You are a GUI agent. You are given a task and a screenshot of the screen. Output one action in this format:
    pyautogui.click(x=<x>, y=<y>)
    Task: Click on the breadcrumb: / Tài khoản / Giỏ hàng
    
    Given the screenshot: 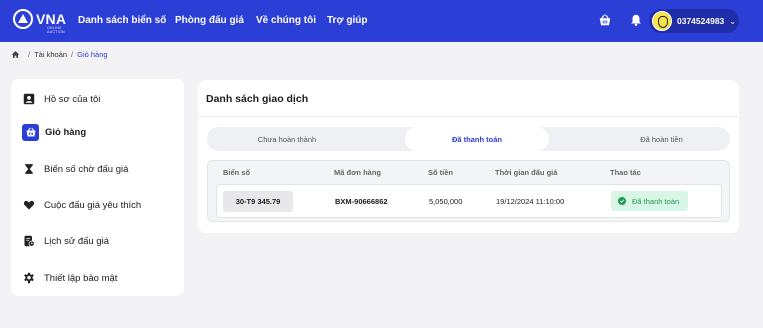 What is the action you would take?
    pyautogui.click(x=59, y=54)
    